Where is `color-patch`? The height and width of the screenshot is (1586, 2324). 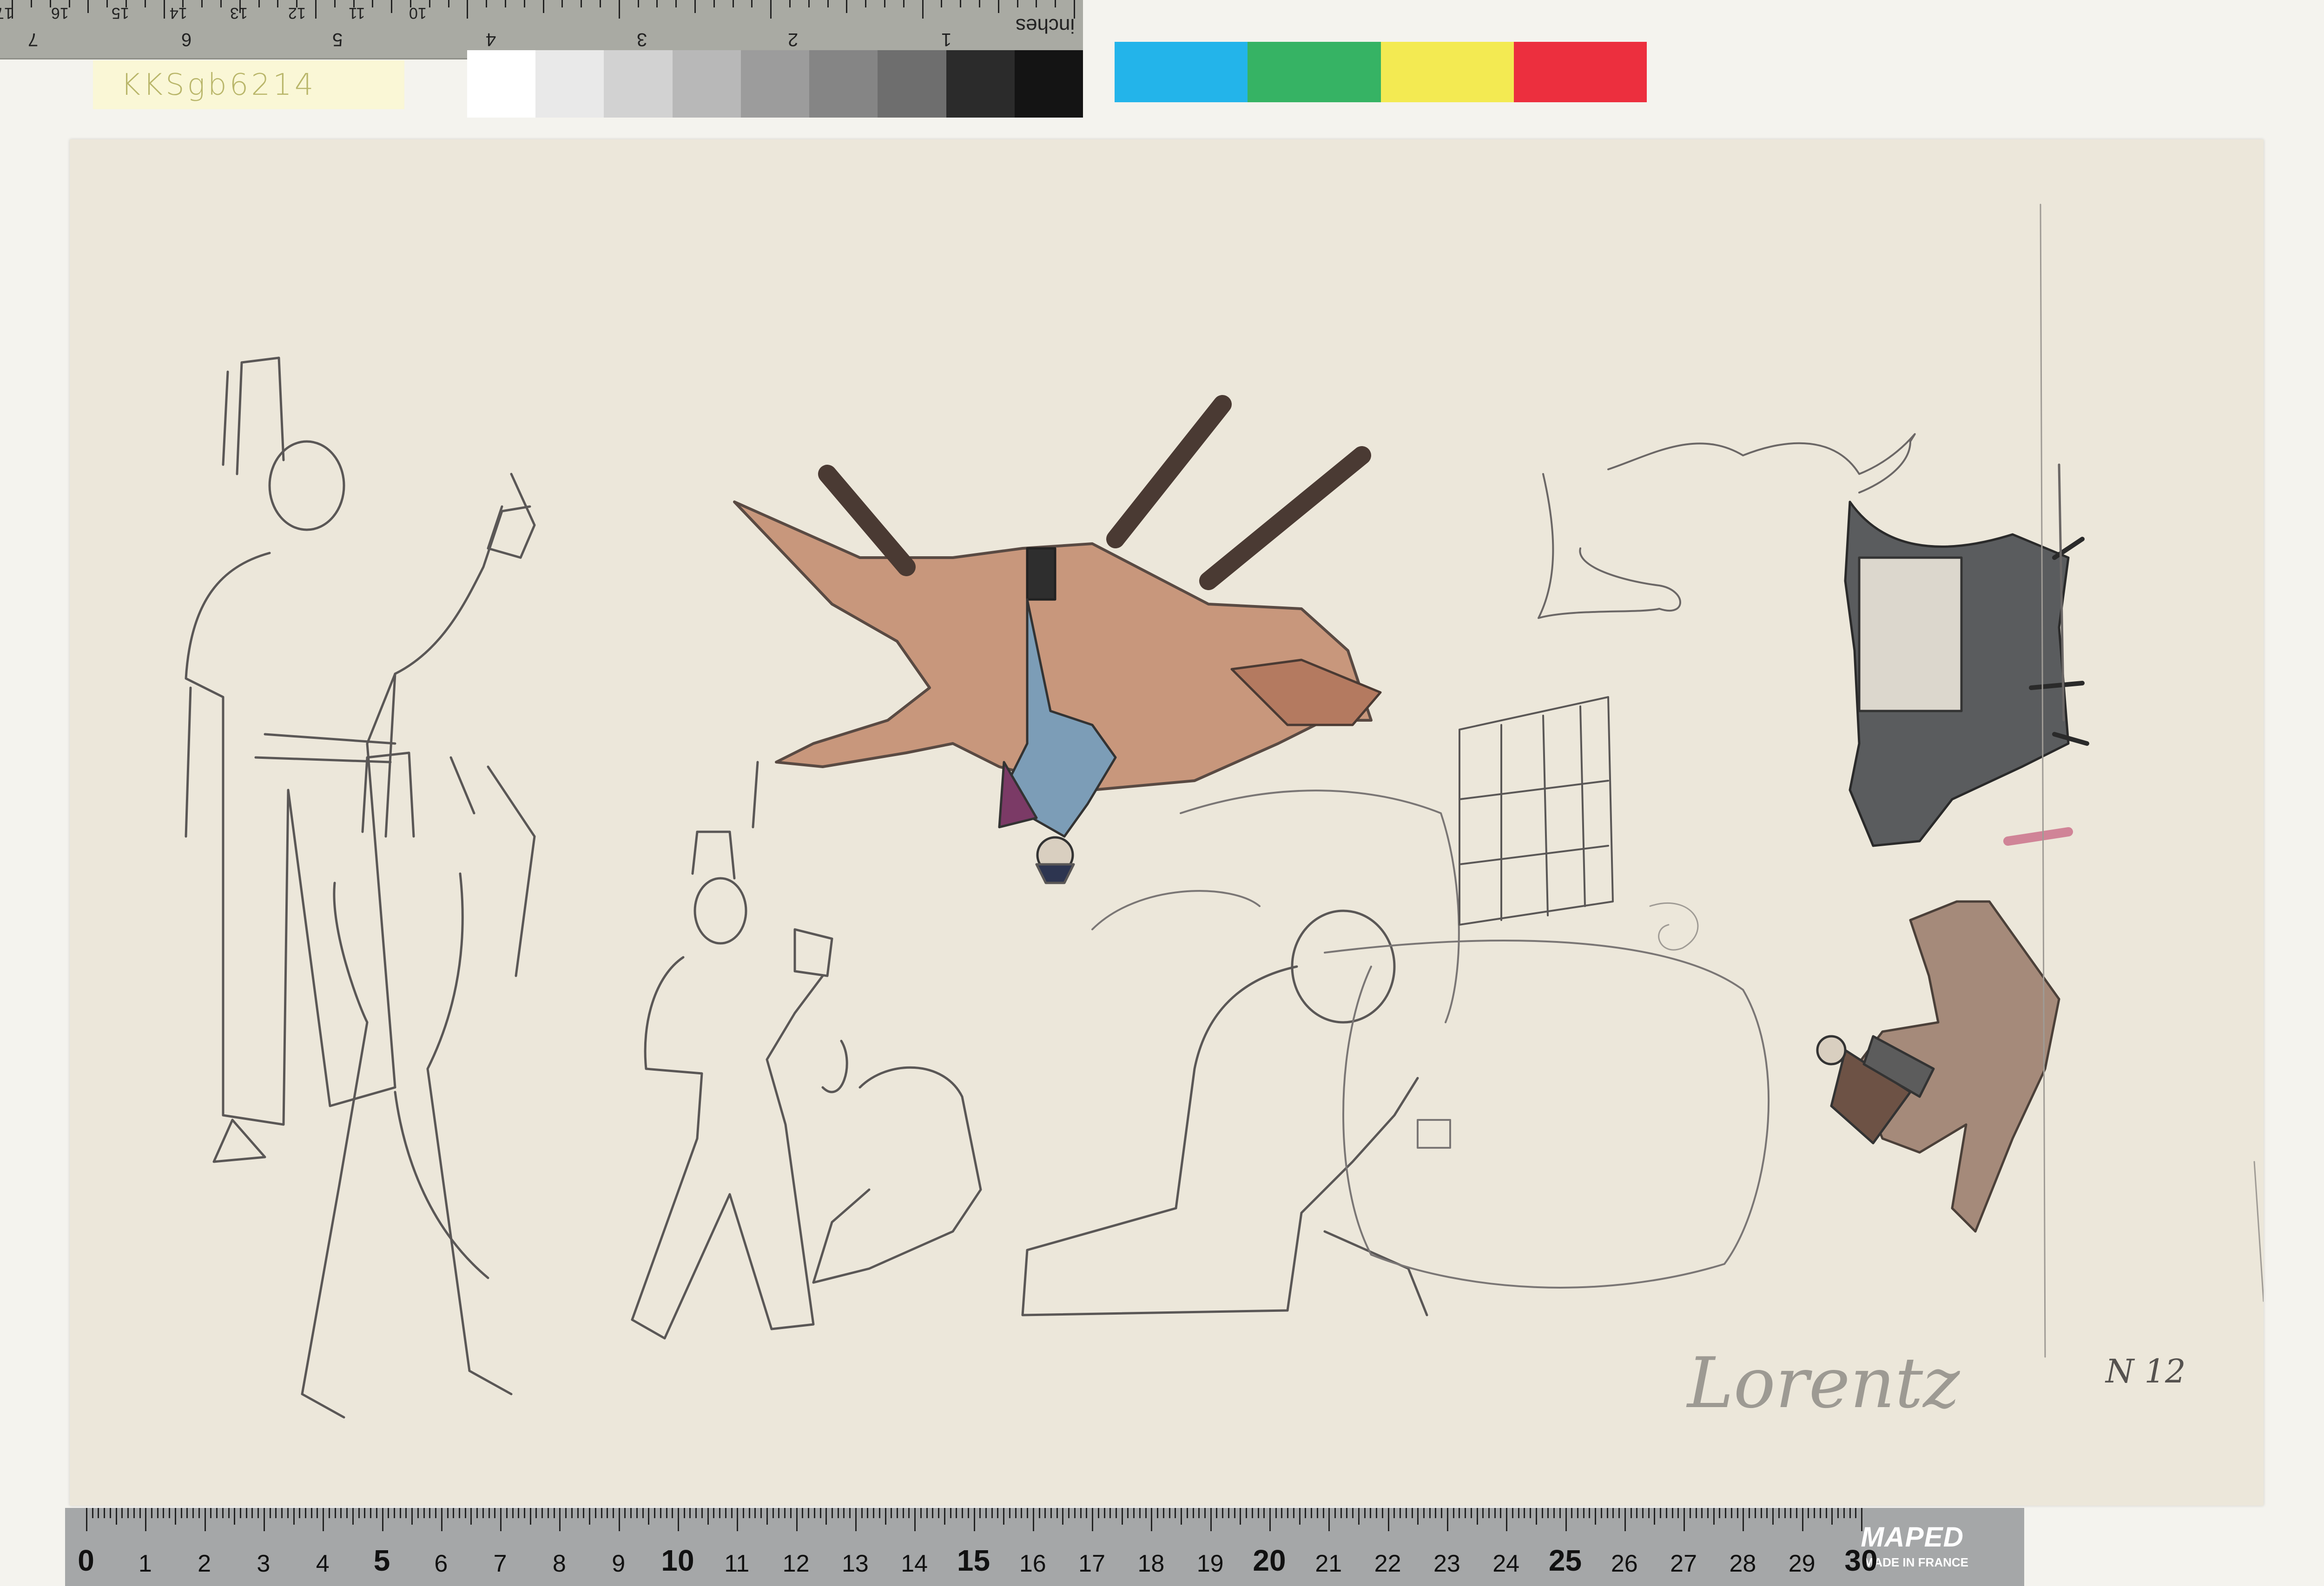
color-patch is located at coordinates (1447, 72).